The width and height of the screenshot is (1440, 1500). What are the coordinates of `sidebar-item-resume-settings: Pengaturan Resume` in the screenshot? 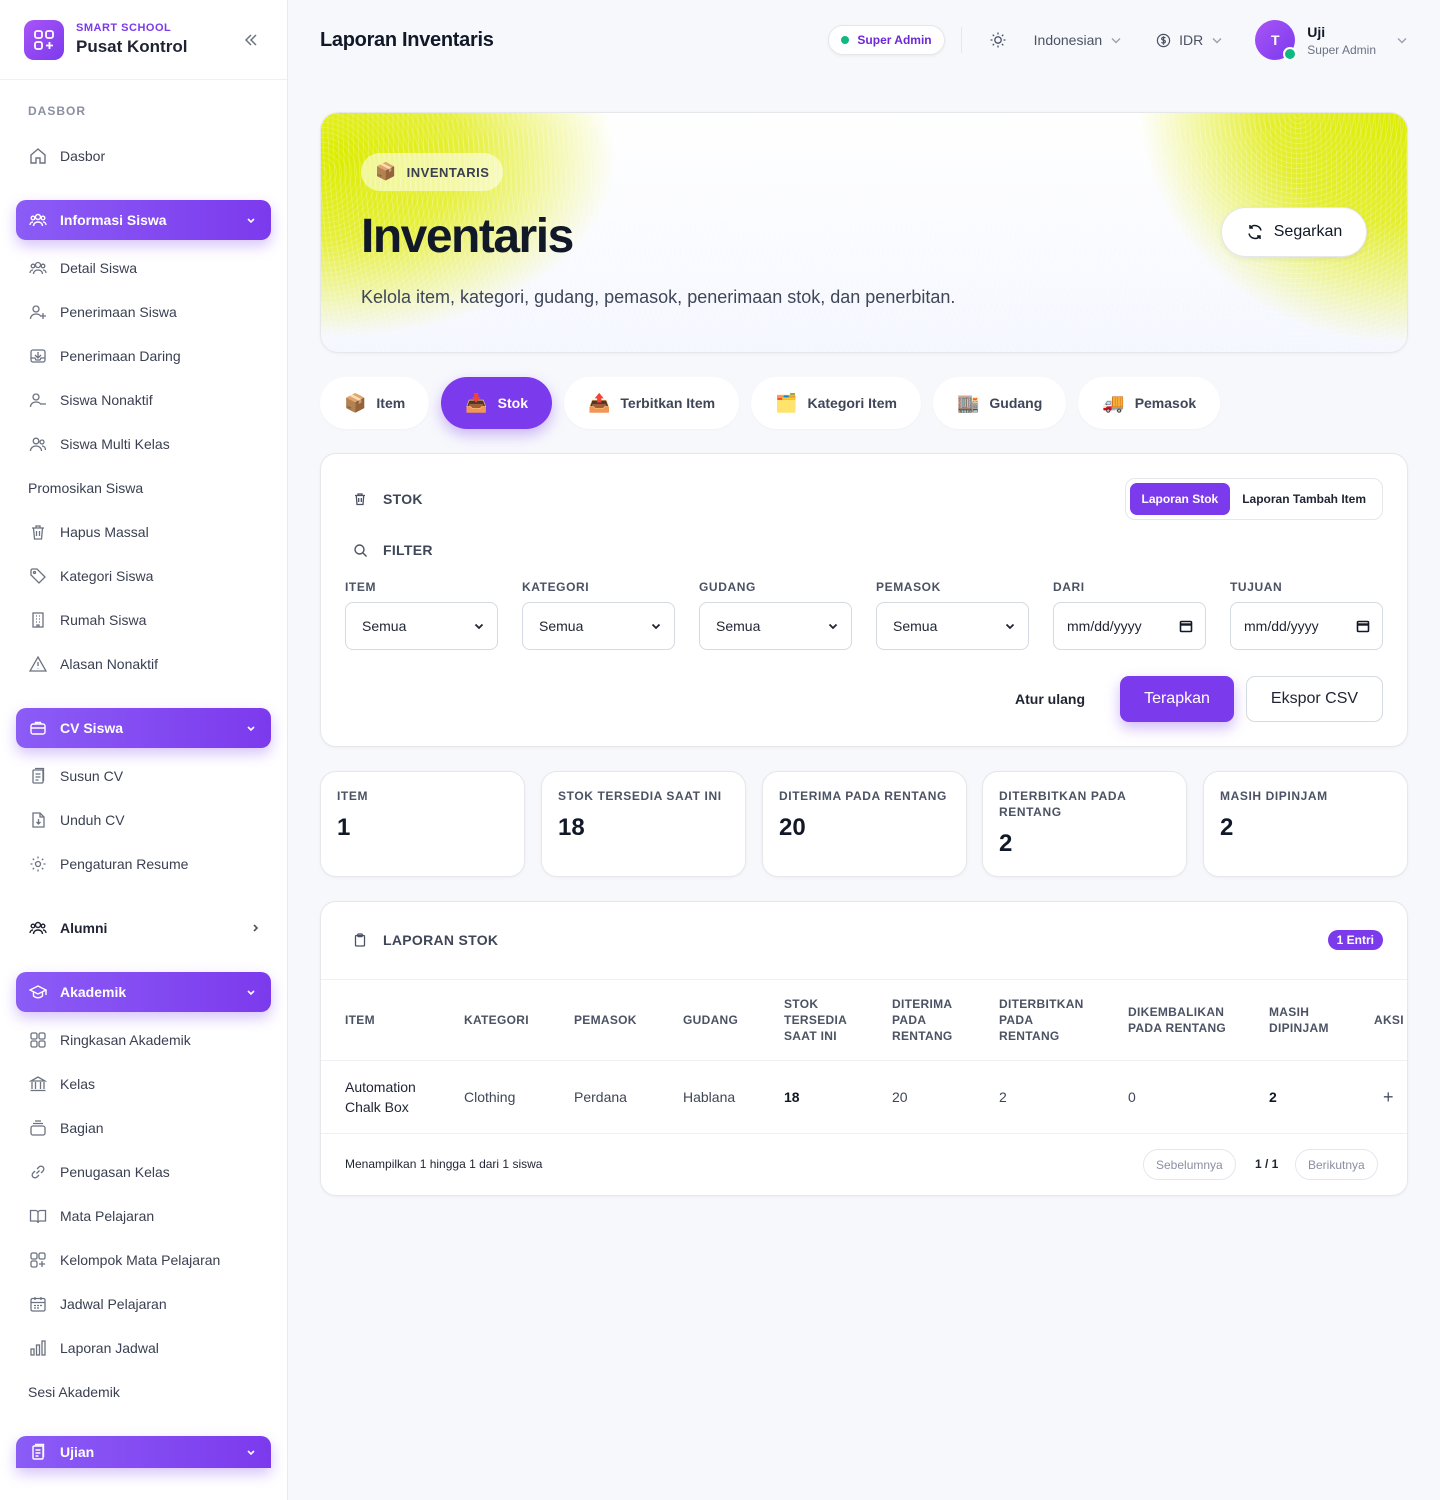 It's located at (108, 864).